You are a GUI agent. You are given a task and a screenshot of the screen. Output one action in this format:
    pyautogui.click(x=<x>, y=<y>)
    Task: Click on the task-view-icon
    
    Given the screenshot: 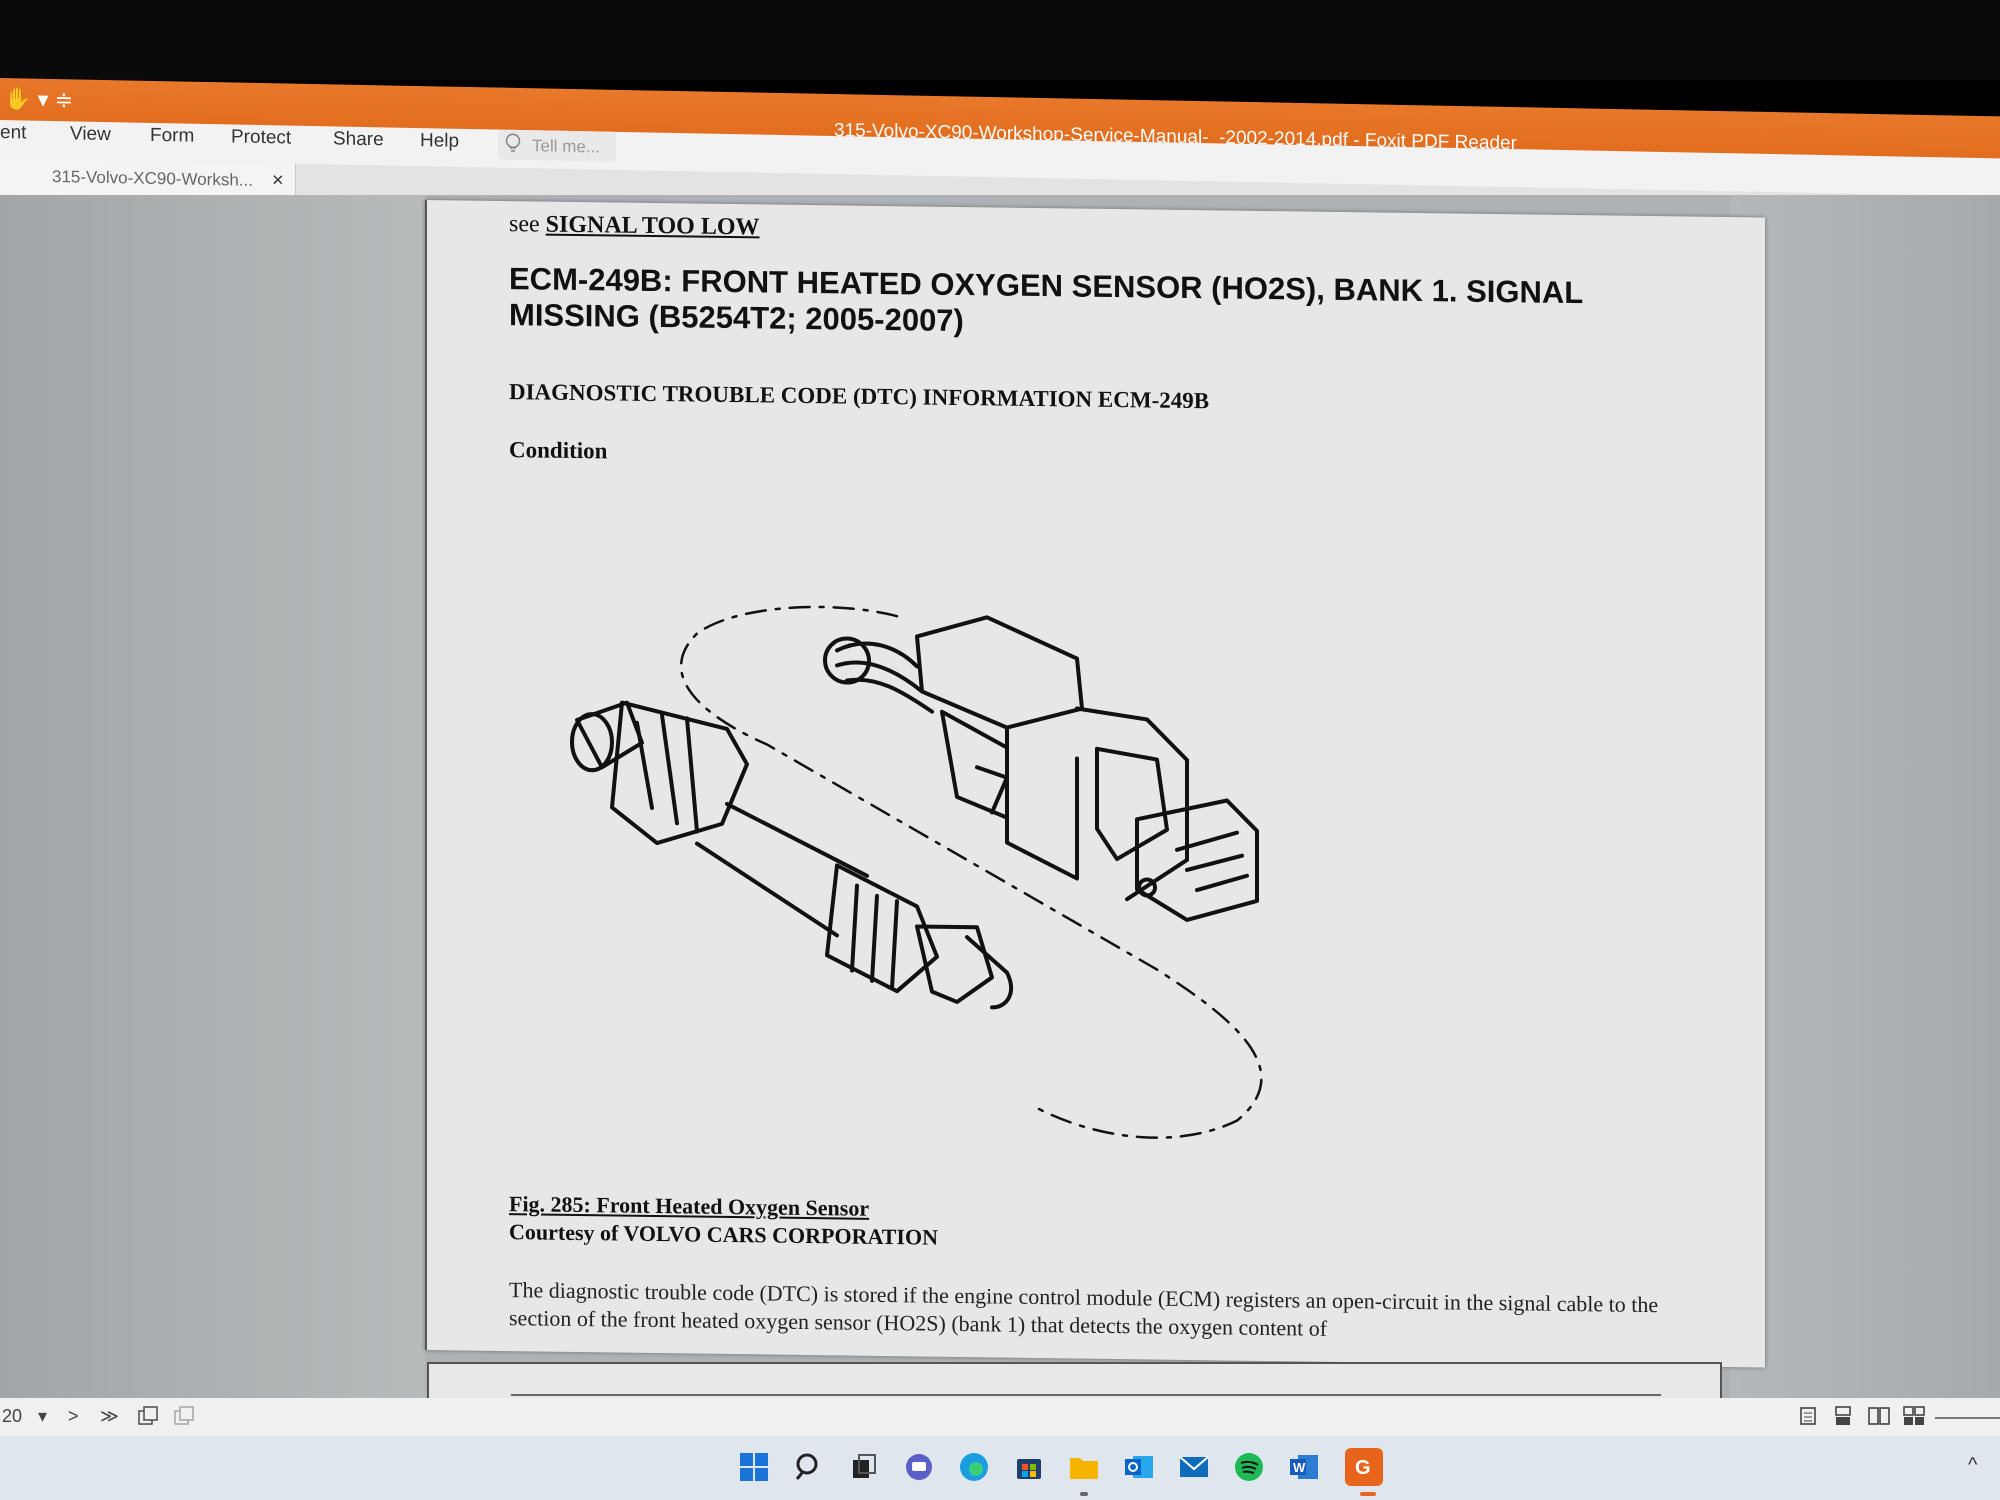 What is the action you would take?
    pyautogui.click(x=864, y=1467)
    